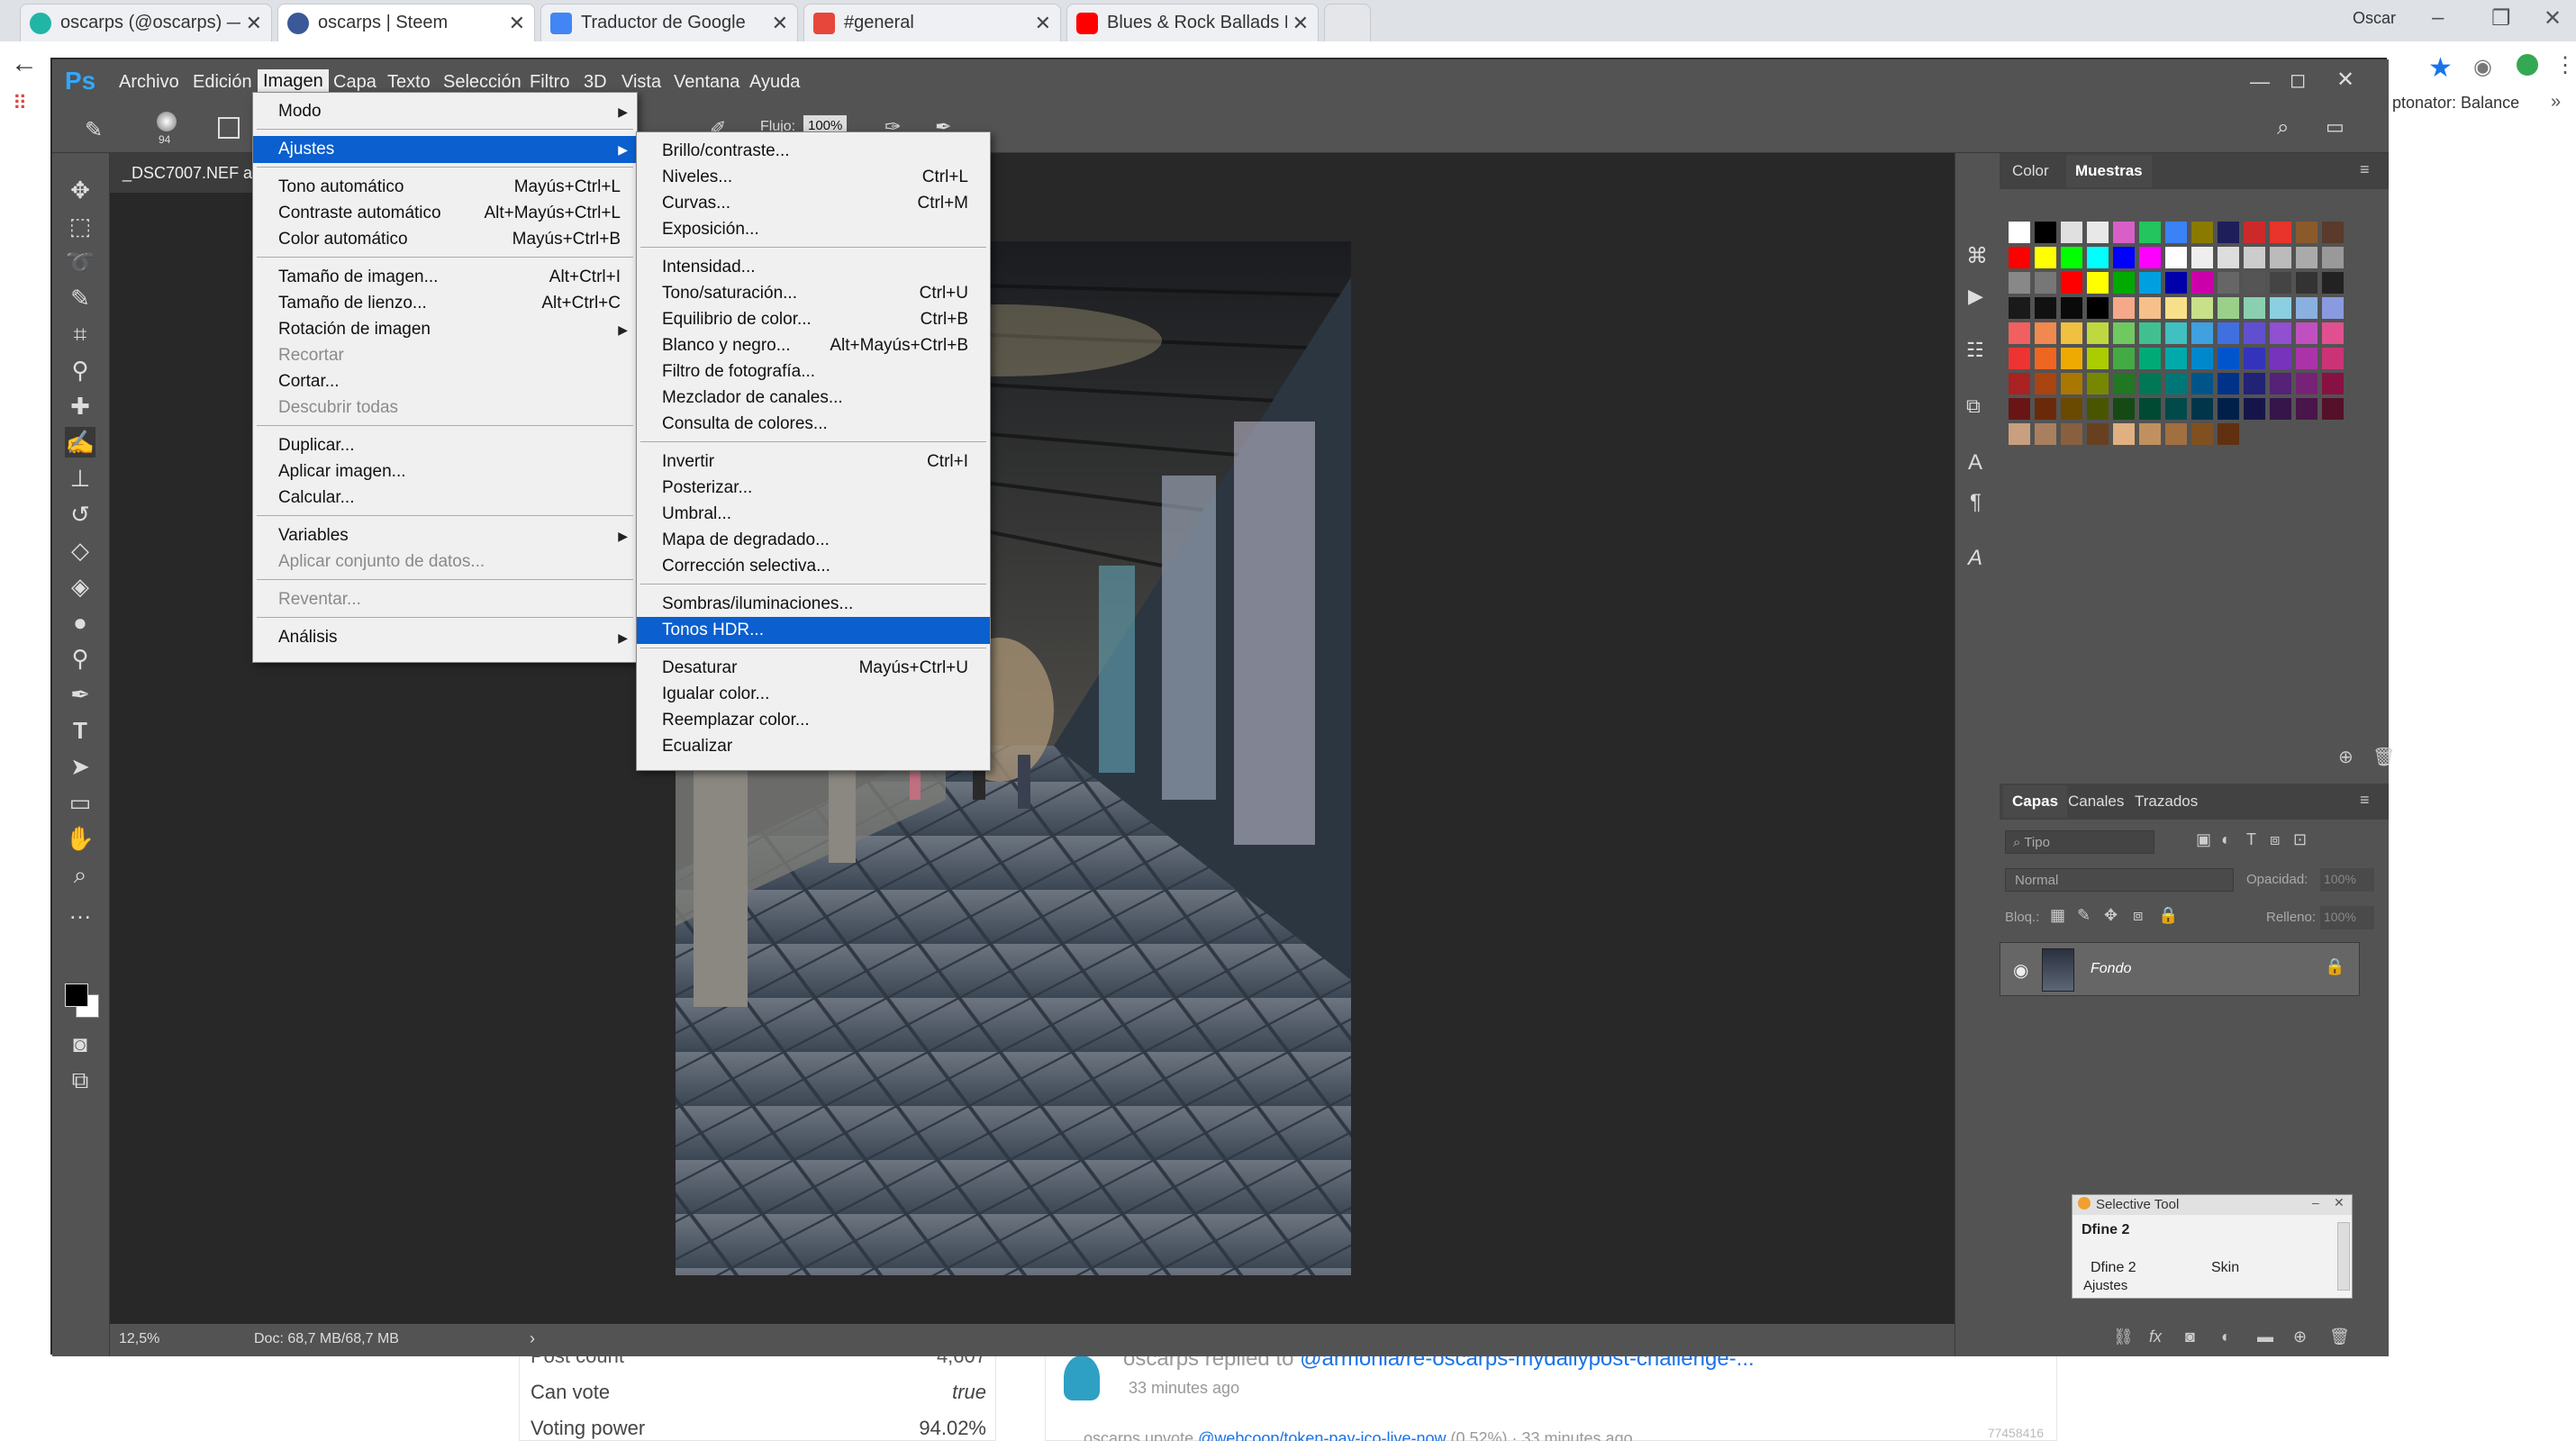 The height and width of the screenshot is (1441, 2576). What do you see at coordinates (595, 82) in the screenshot?
I see `menu-3d: 3D` at bounding box center [595, 82].